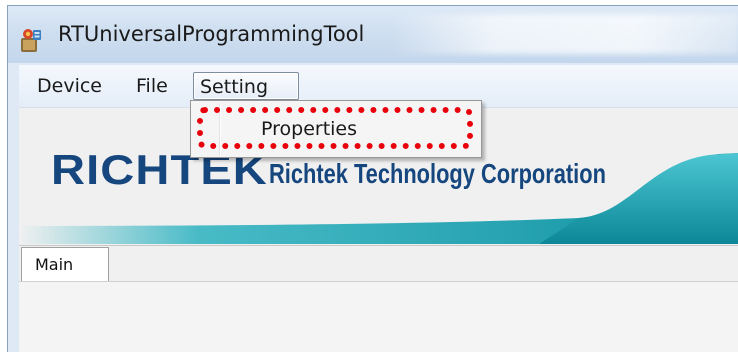 This screenshot has width=738, height=352. Describe the element at coordinates (152, 86) in the screenshot. I see `menu-file: File` at that location.